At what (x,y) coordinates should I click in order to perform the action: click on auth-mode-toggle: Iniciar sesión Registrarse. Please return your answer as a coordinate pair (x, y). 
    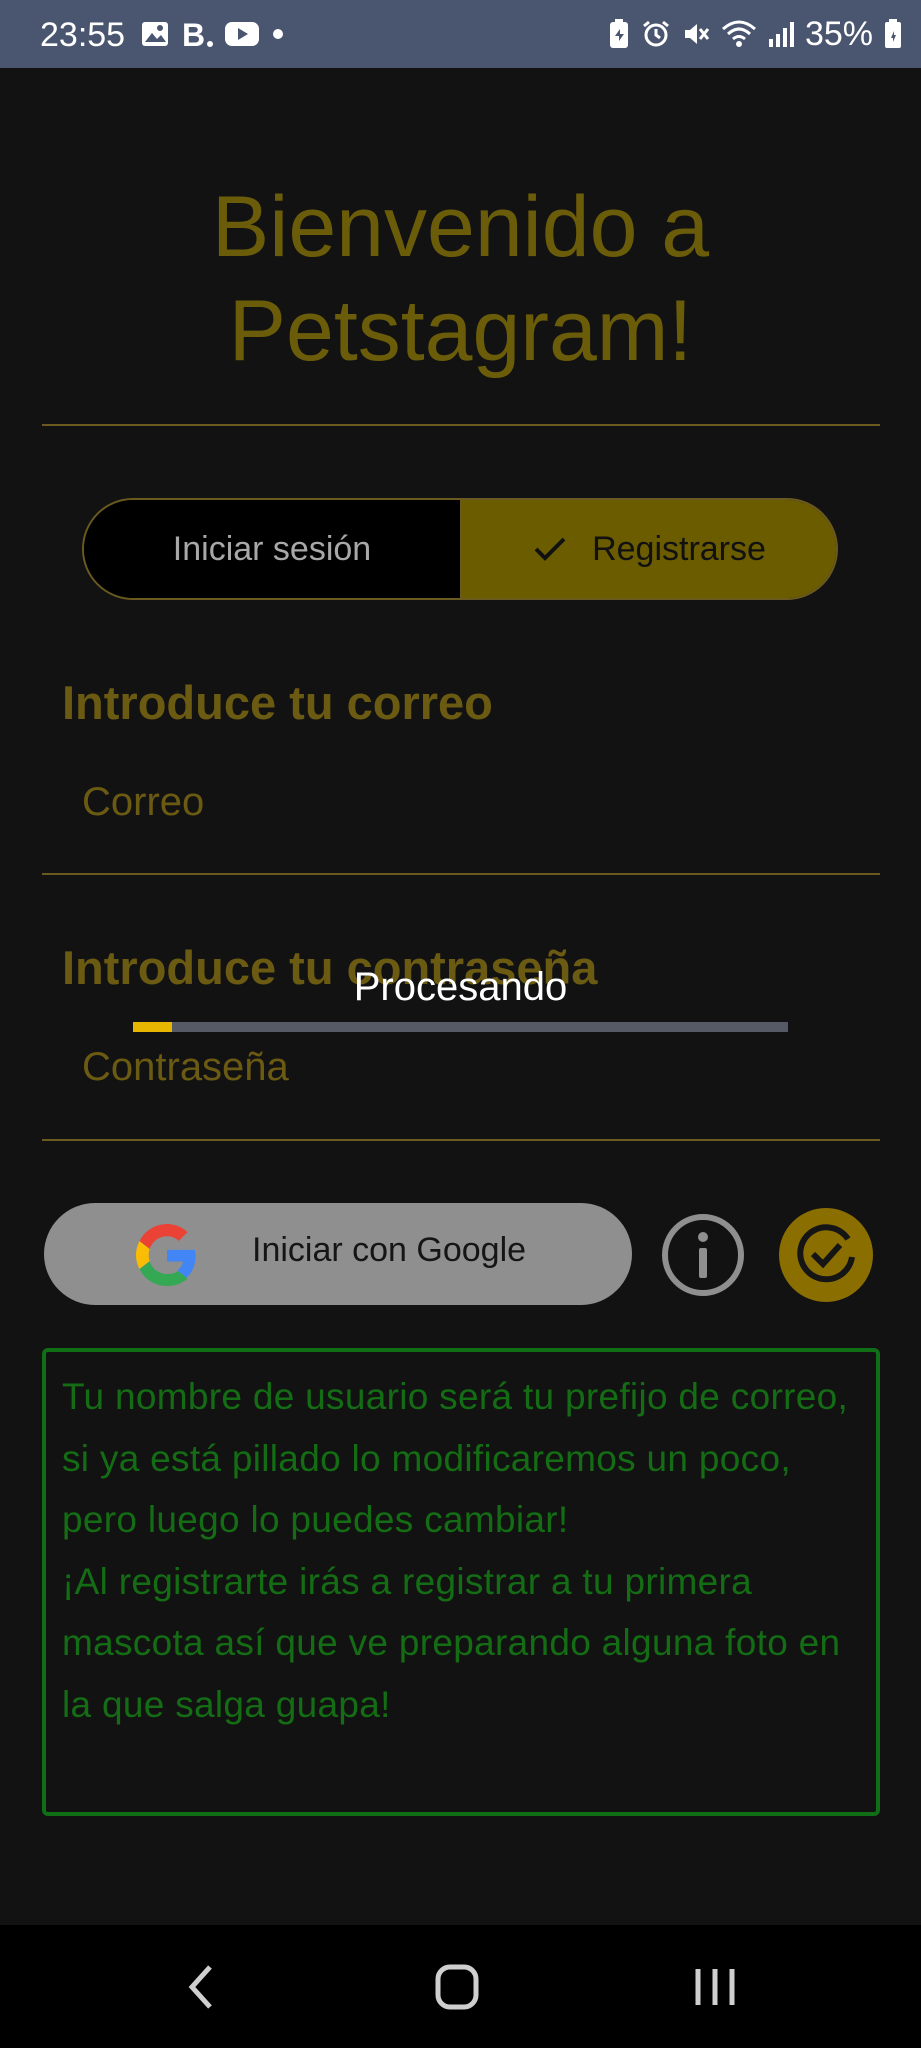
    Looking at the image, I should click on (460, 549).